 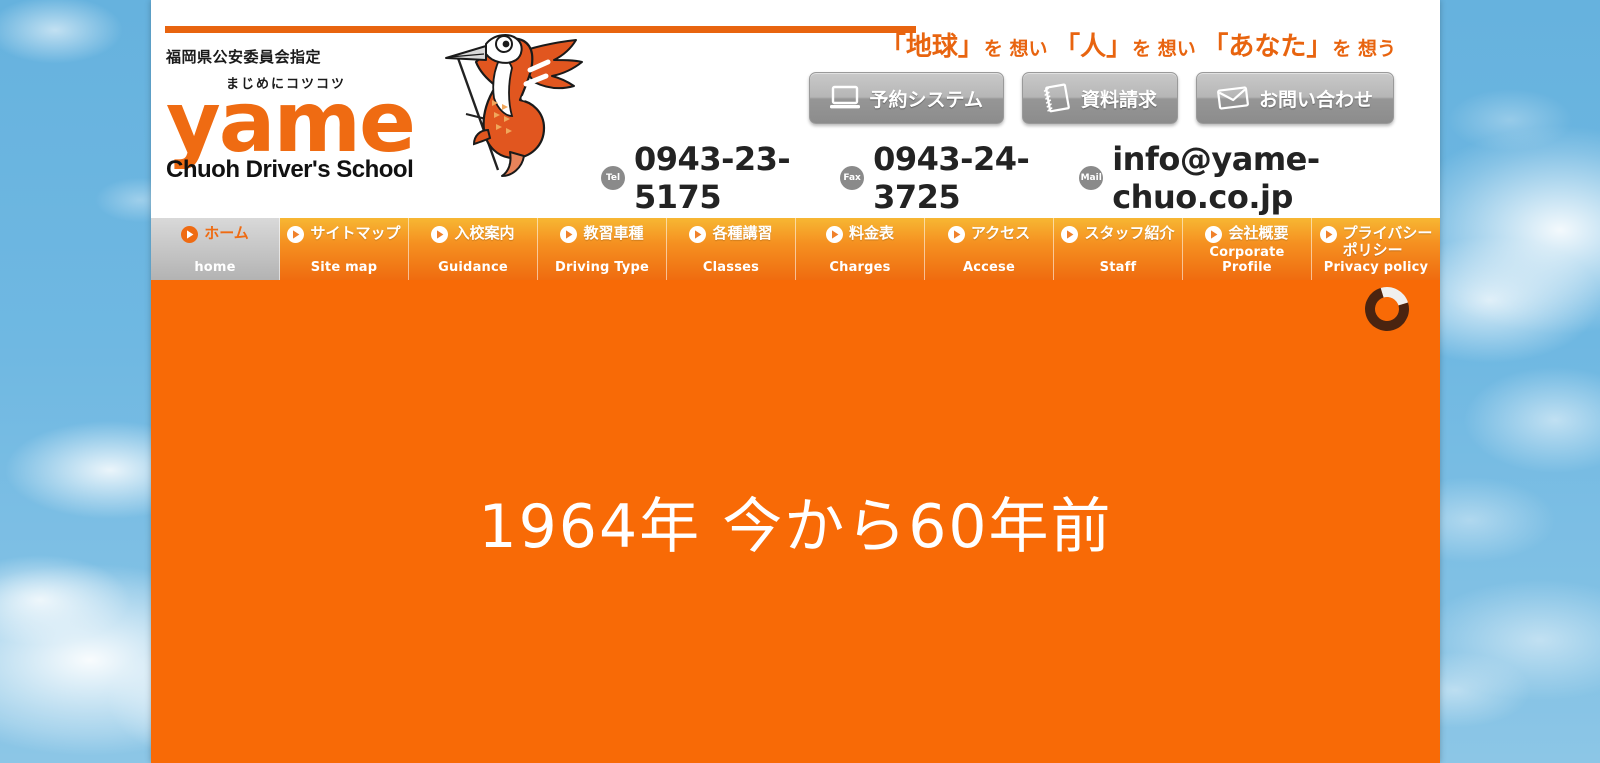 I want to click on tagline-part-person: 「人」, so click(x=1093, y=47).